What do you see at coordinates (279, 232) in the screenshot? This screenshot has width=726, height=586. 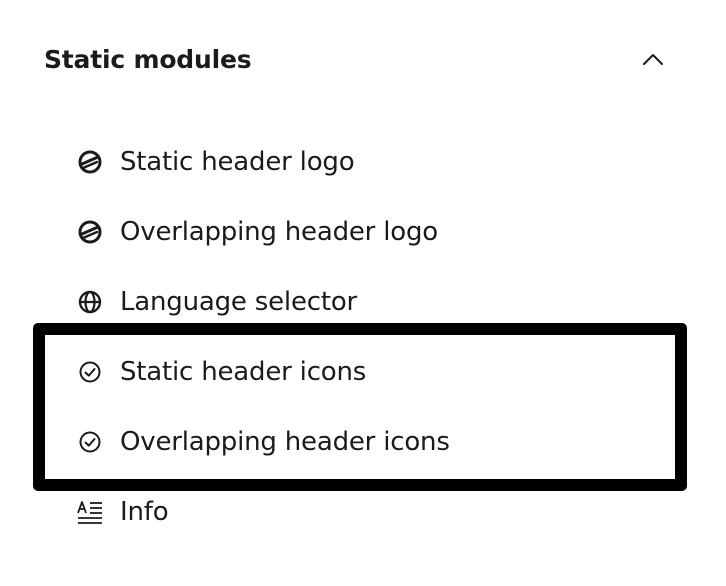 I see `module-label: Overlapping header logo` at bounding box center [279, 232].